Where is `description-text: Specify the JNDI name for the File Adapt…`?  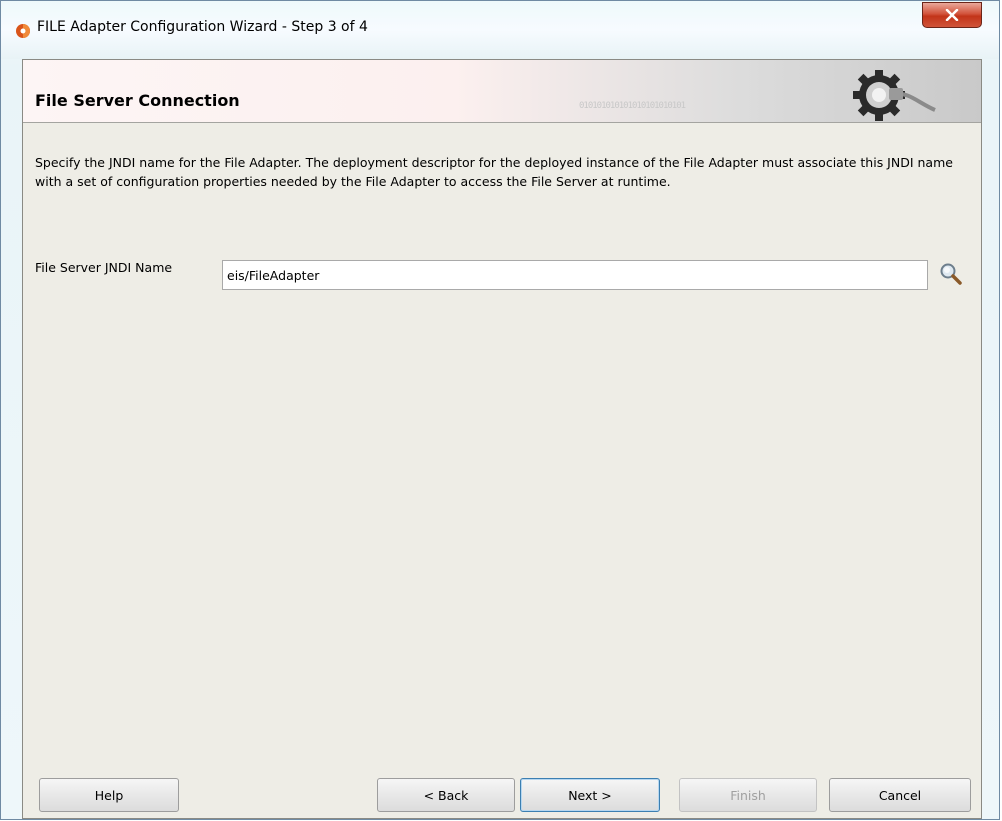
description-text: Specify the JNDI name for the File Adapt… is located at coordinates (494, 172).